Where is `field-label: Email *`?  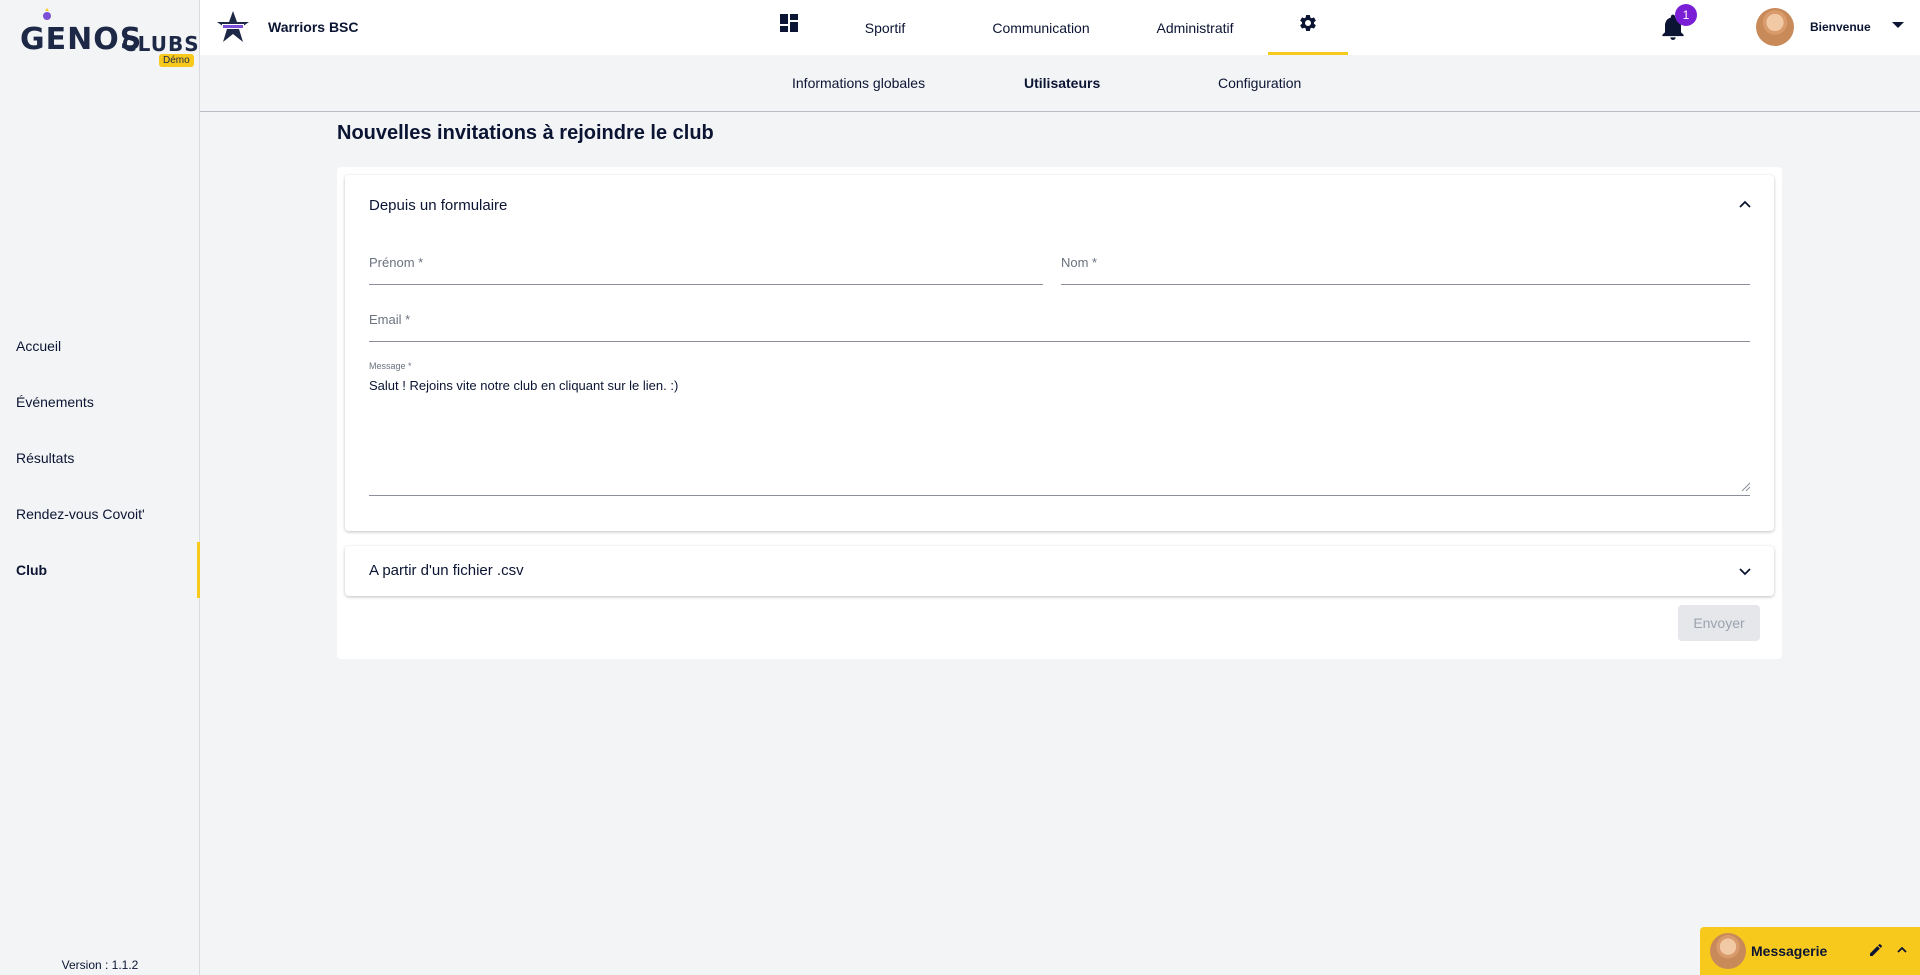 field-label: Email * is located at coordinates (390, 319).